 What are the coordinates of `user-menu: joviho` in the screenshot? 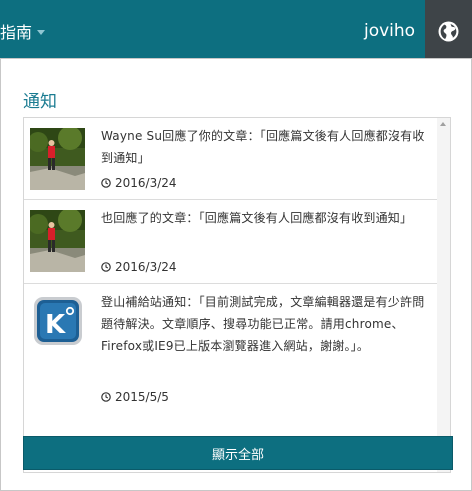 It's located at (389, 31).